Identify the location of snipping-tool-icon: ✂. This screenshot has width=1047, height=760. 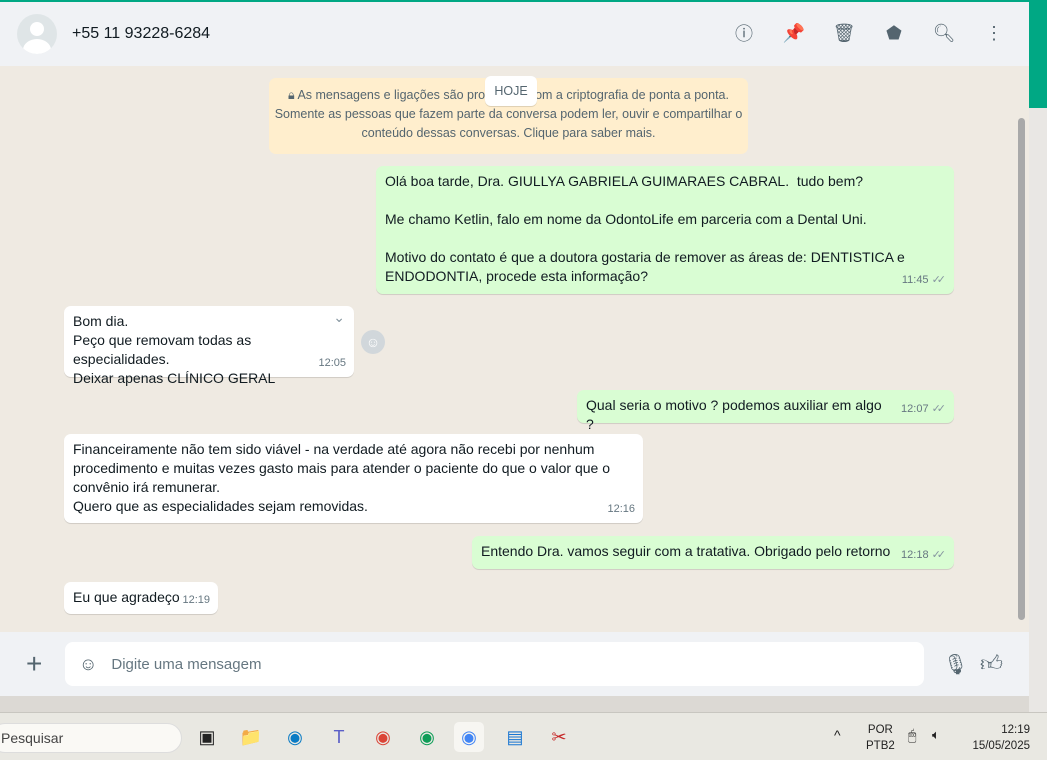
(559, 737).